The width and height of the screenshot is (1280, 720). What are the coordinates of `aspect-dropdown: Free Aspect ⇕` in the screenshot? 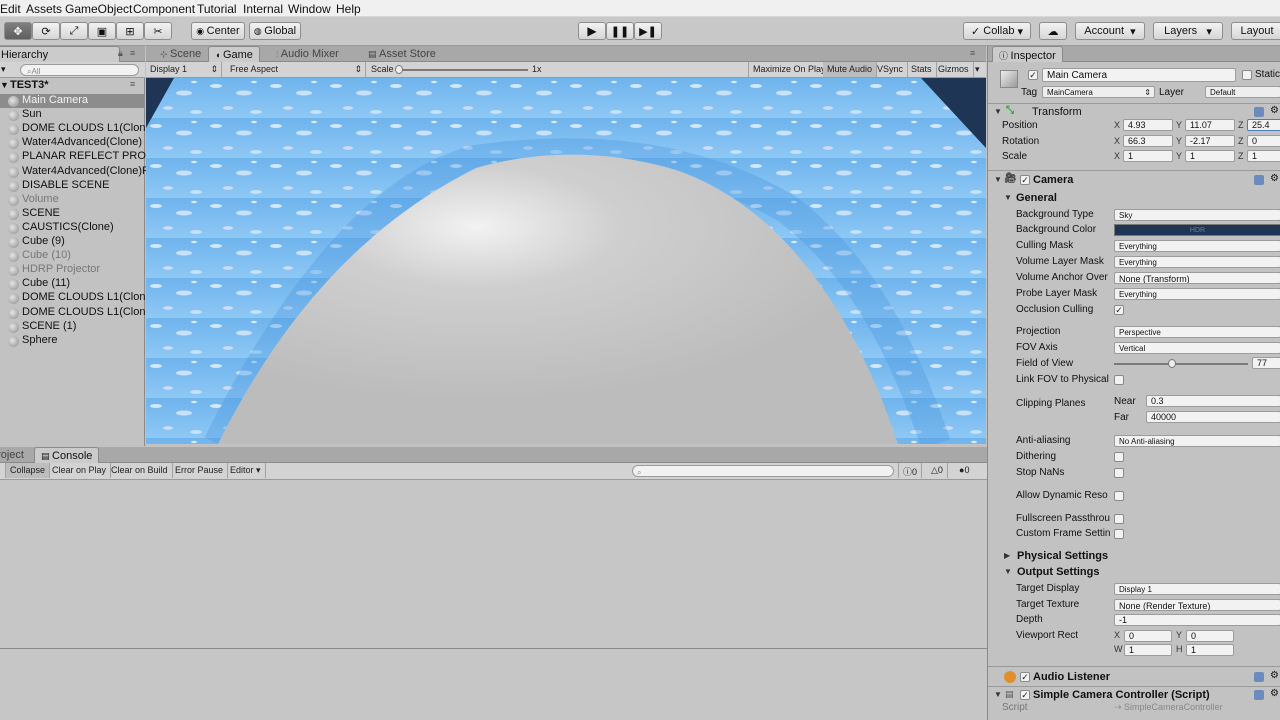 It's located at (296, 69).